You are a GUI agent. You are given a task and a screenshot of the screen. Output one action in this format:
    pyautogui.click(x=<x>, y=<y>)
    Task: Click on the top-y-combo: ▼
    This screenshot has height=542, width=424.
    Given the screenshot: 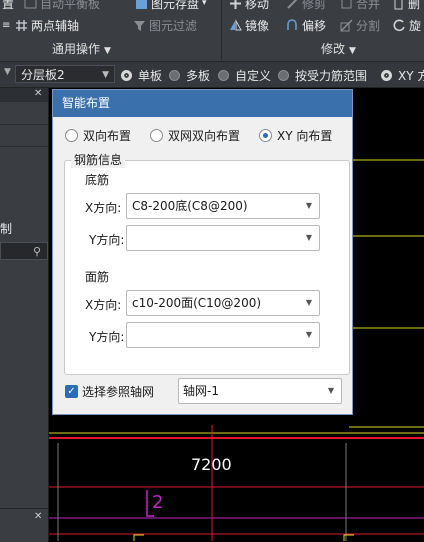 What is the action you would take?
    pyautogui.click(x=223, y=335)
    